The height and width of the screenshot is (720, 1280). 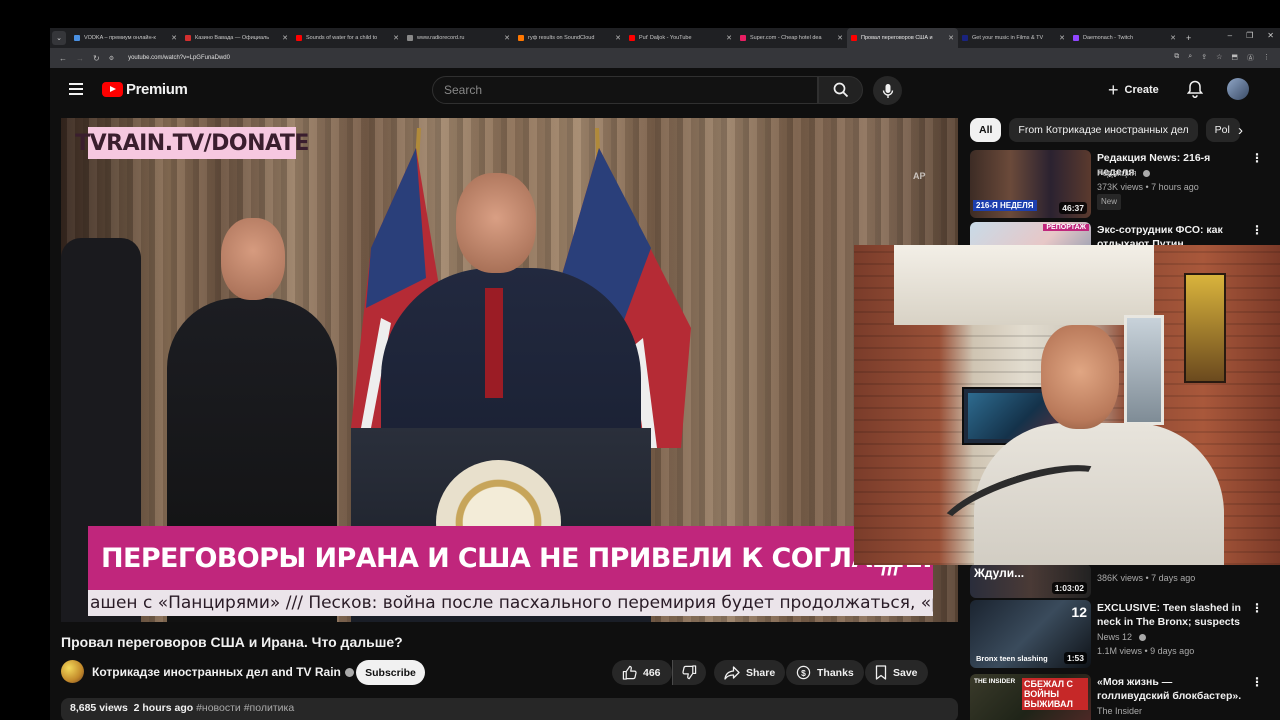 I want to click on window-close-icon: ✕, so click(x=1270, y=35).